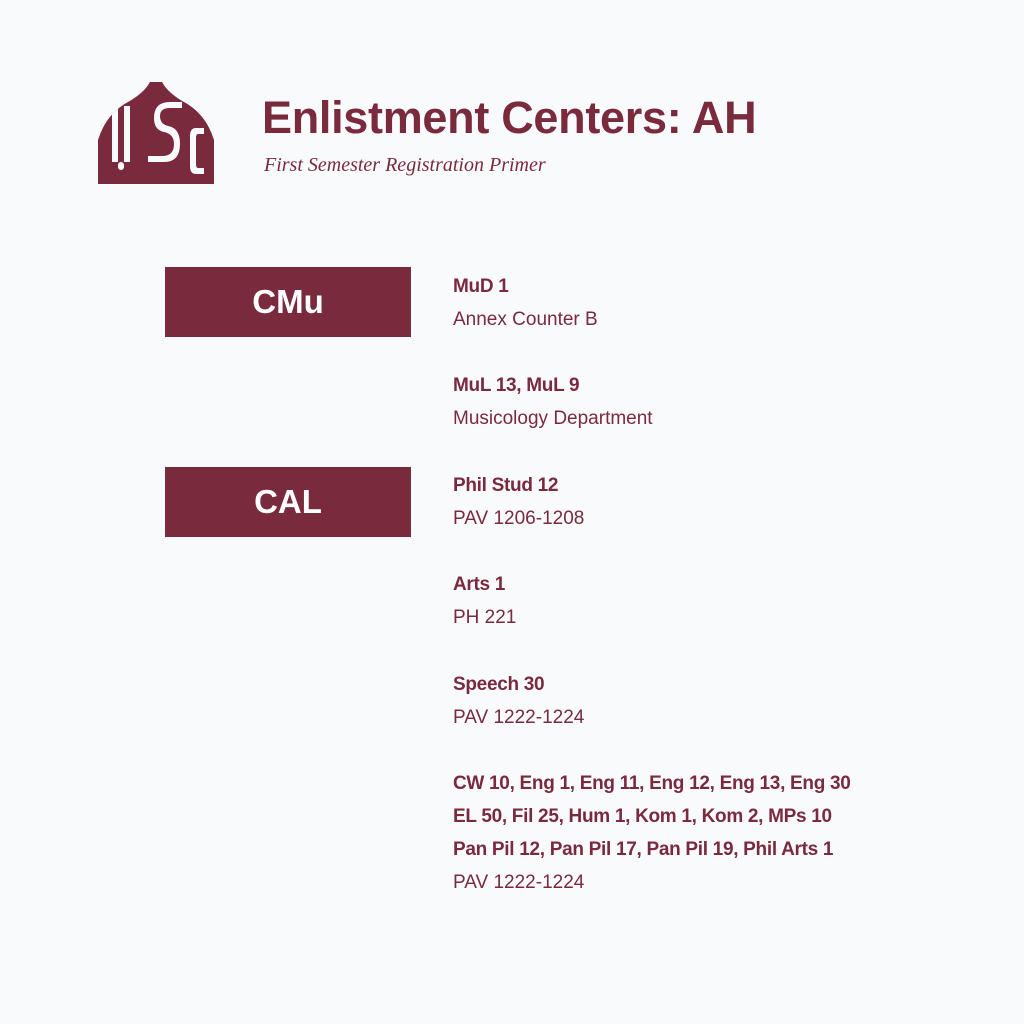 The width and height of the screenshot is (1024, 1024). I want to click on college-badge-cmu: CMu, so click(288, 302).